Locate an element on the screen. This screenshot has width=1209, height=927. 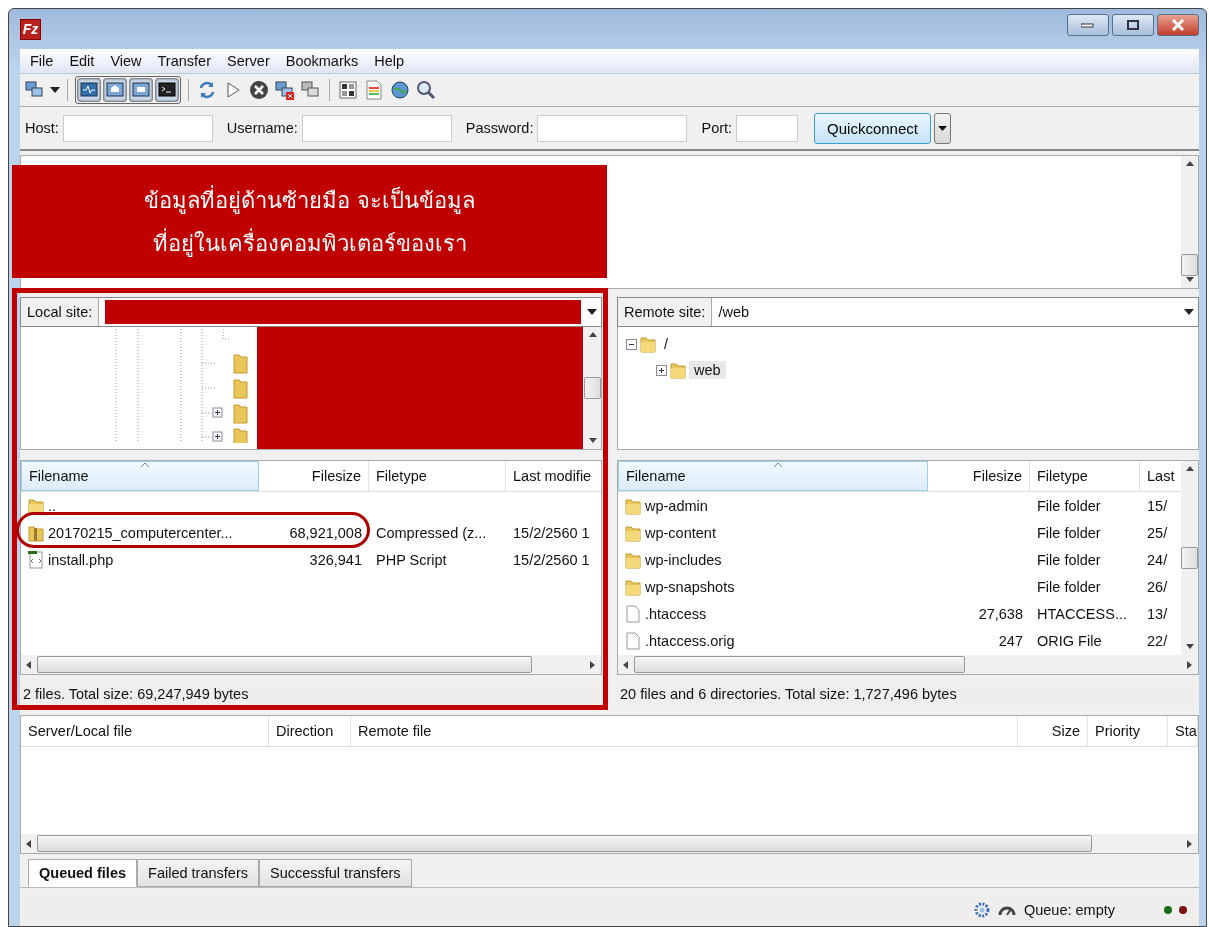
quickconnect-button: Quickconnect is located at coordinates (872, 128).